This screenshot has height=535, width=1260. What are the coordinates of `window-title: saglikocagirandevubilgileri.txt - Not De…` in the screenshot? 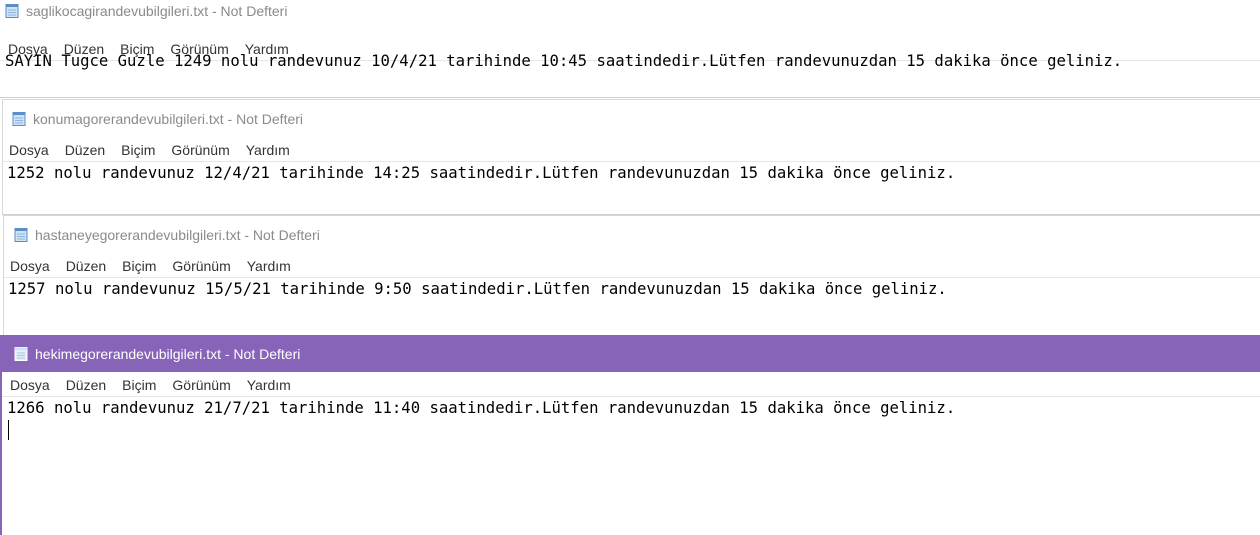 It's located at (157, 11).